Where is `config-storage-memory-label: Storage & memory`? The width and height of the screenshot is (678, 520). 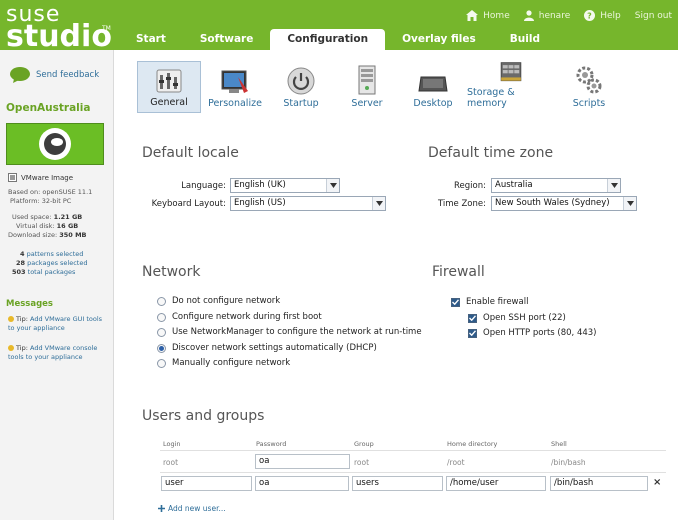
config-storage-memory-label: Storage & memory is located at coordinates (491, 98).